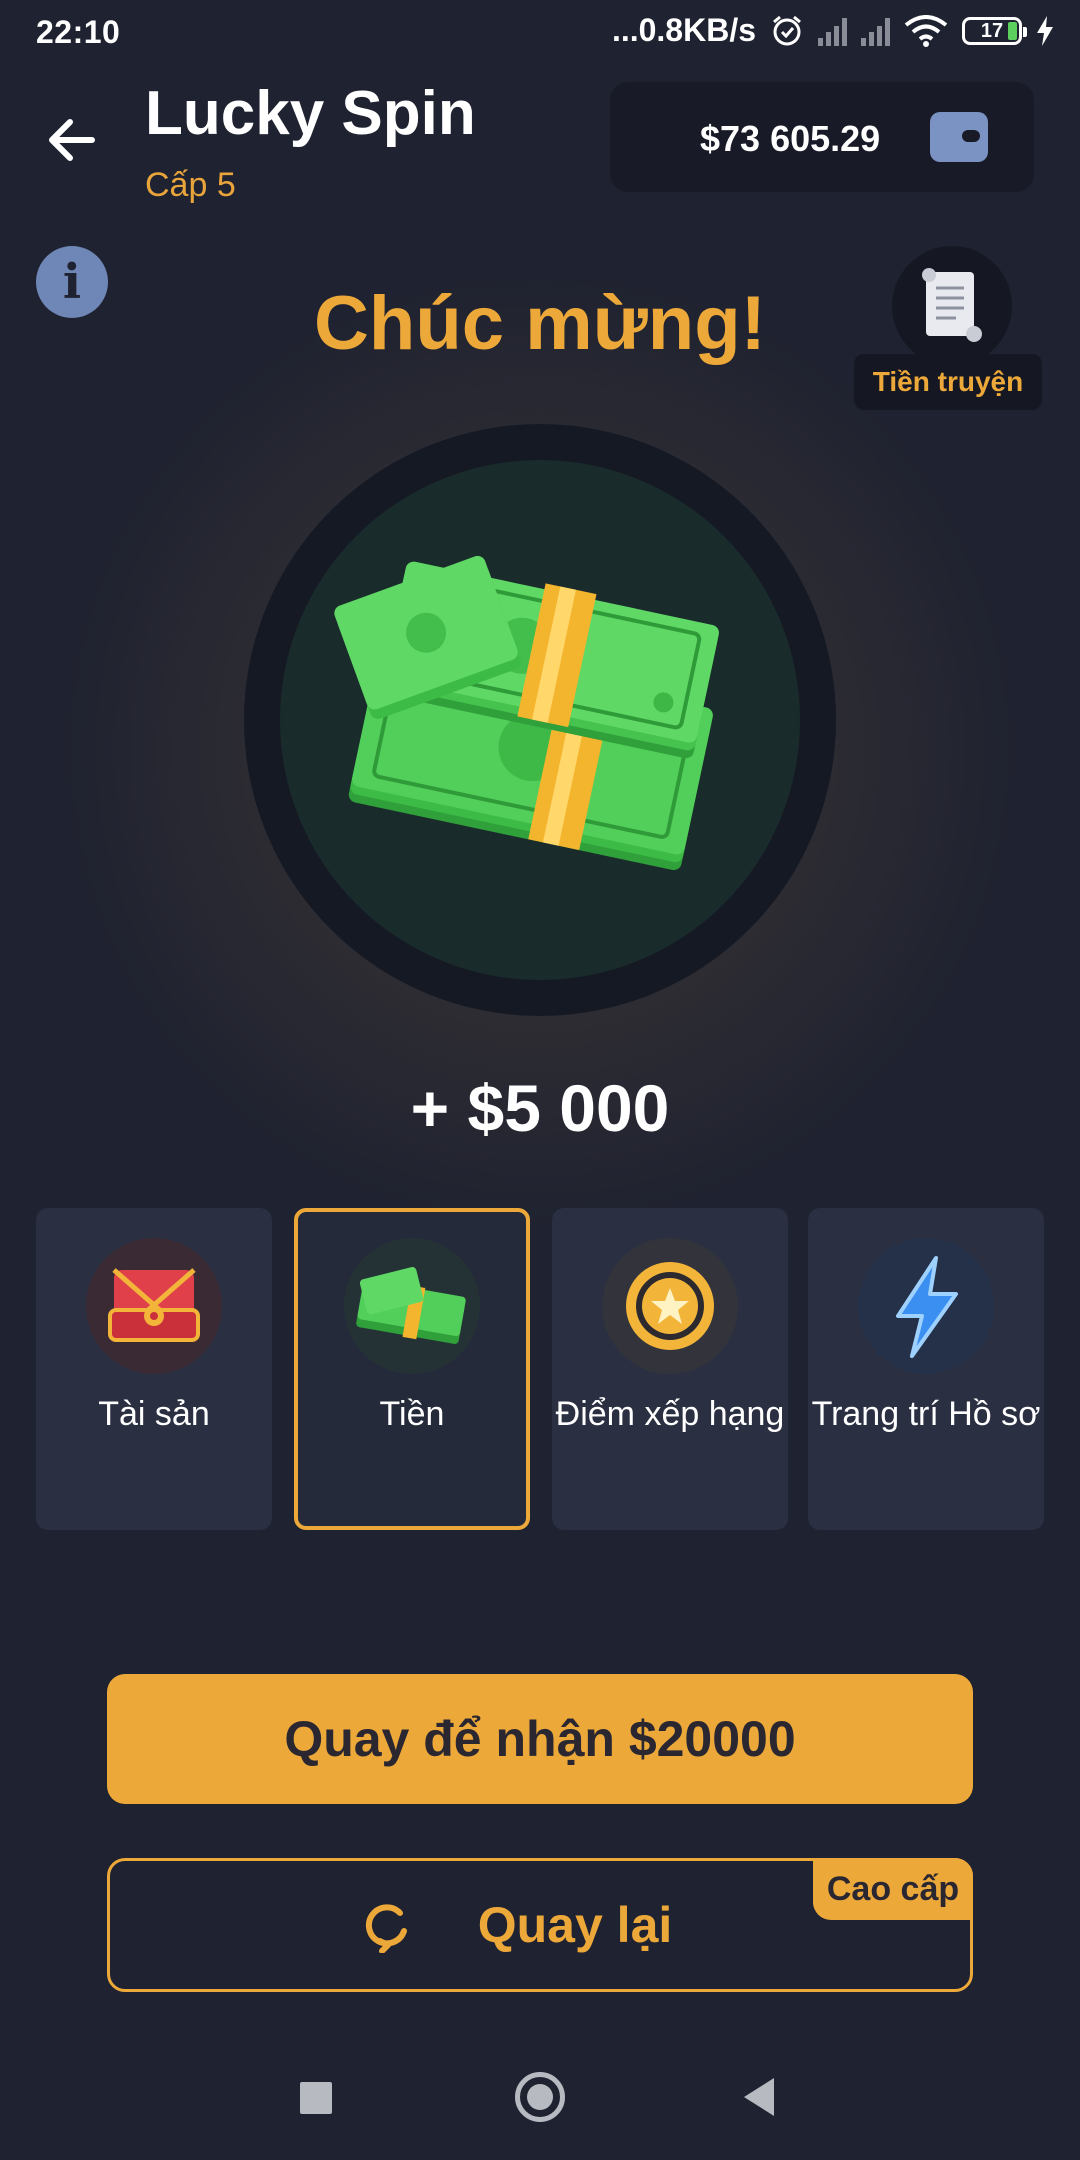 The image size is (1080, 2160). Describe the element at coordinates (190, 185) in the screenshot. I see `level-label: Cấp 5` at that location.